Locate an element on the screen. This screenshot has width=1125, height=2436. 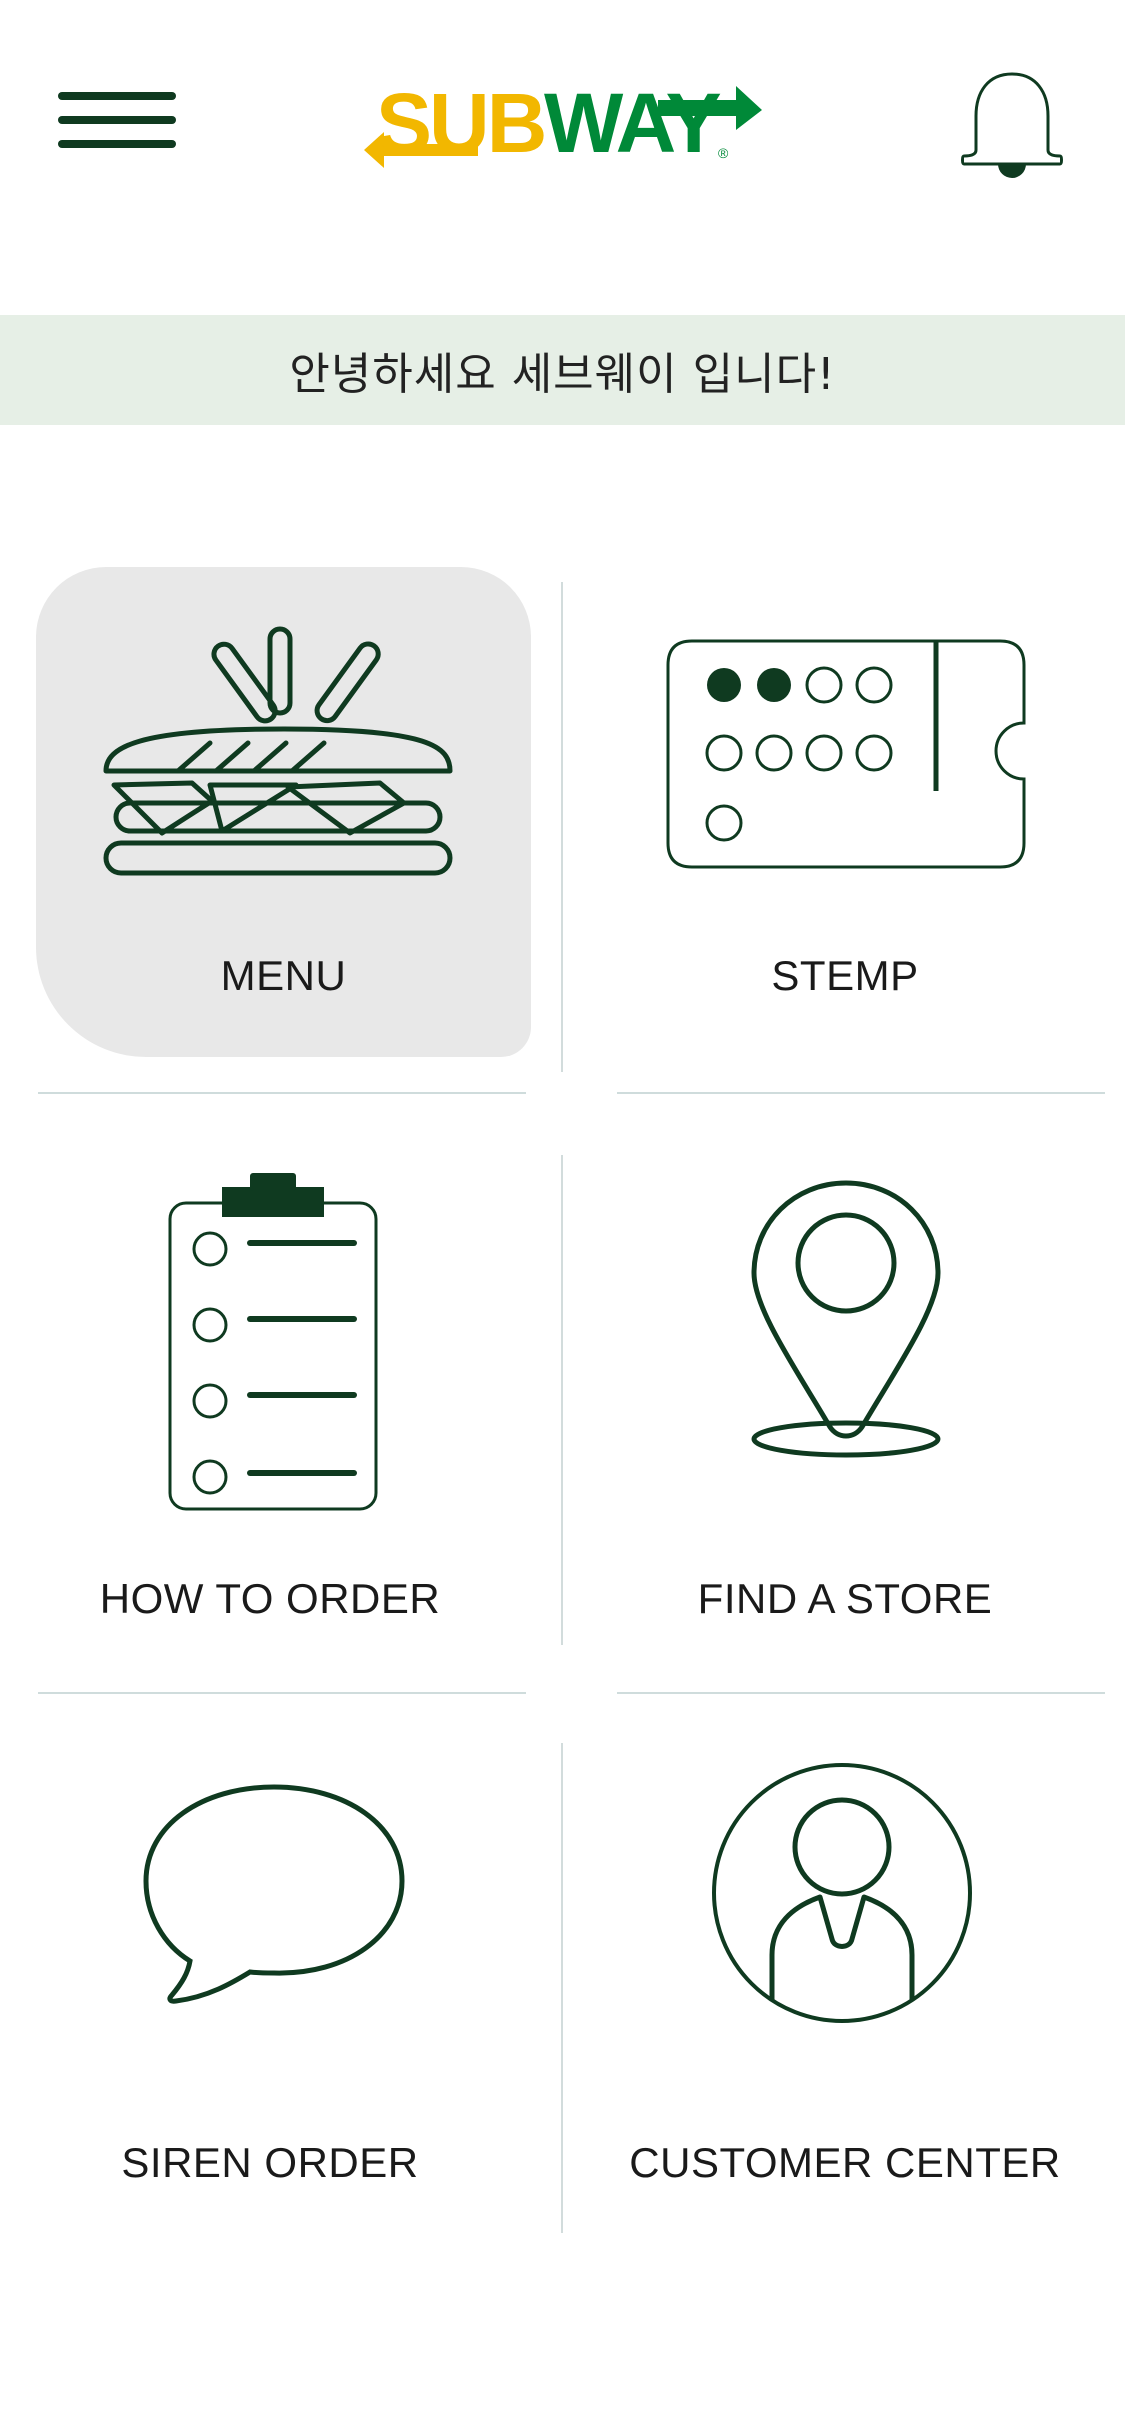
location-pin-icon is located at coordinates (846, 1319).